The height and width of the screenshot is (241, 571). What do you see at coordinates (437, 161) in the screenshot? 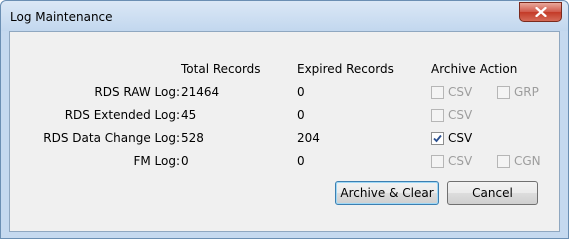
I see `fm-csv-checkbox` at bounding box center [437, 161].